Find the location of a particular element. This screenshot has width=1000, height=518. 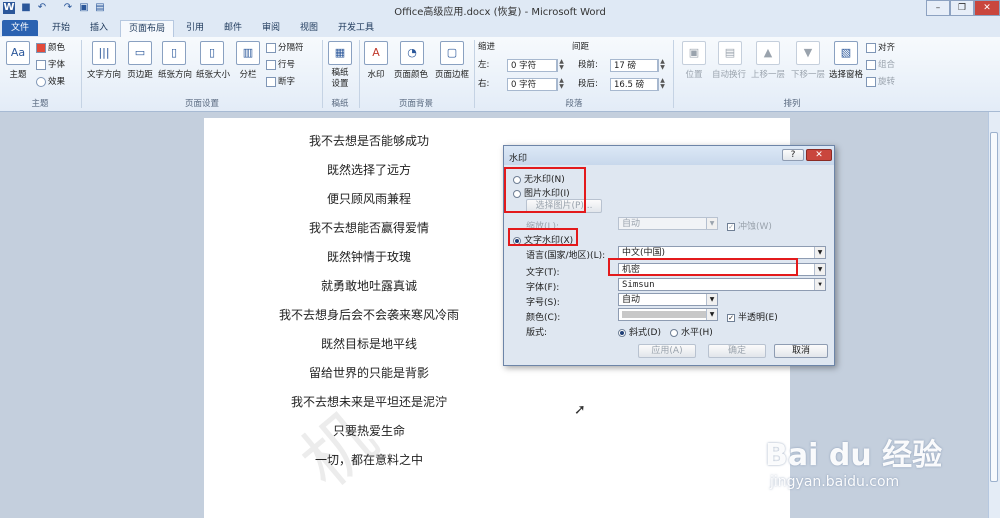

window-title: Office高级应用.docx (恢复) - Microsoft Word is located at coordinates (500, 12).